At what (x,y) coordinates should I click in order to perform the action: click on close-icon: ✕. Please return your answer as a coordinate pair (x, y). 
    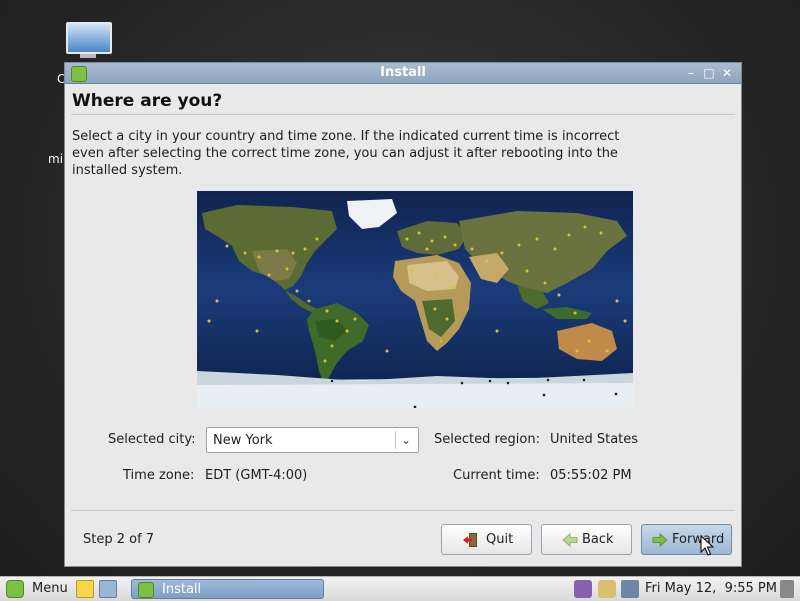
    Looking at the image, I should click on (727, 73).